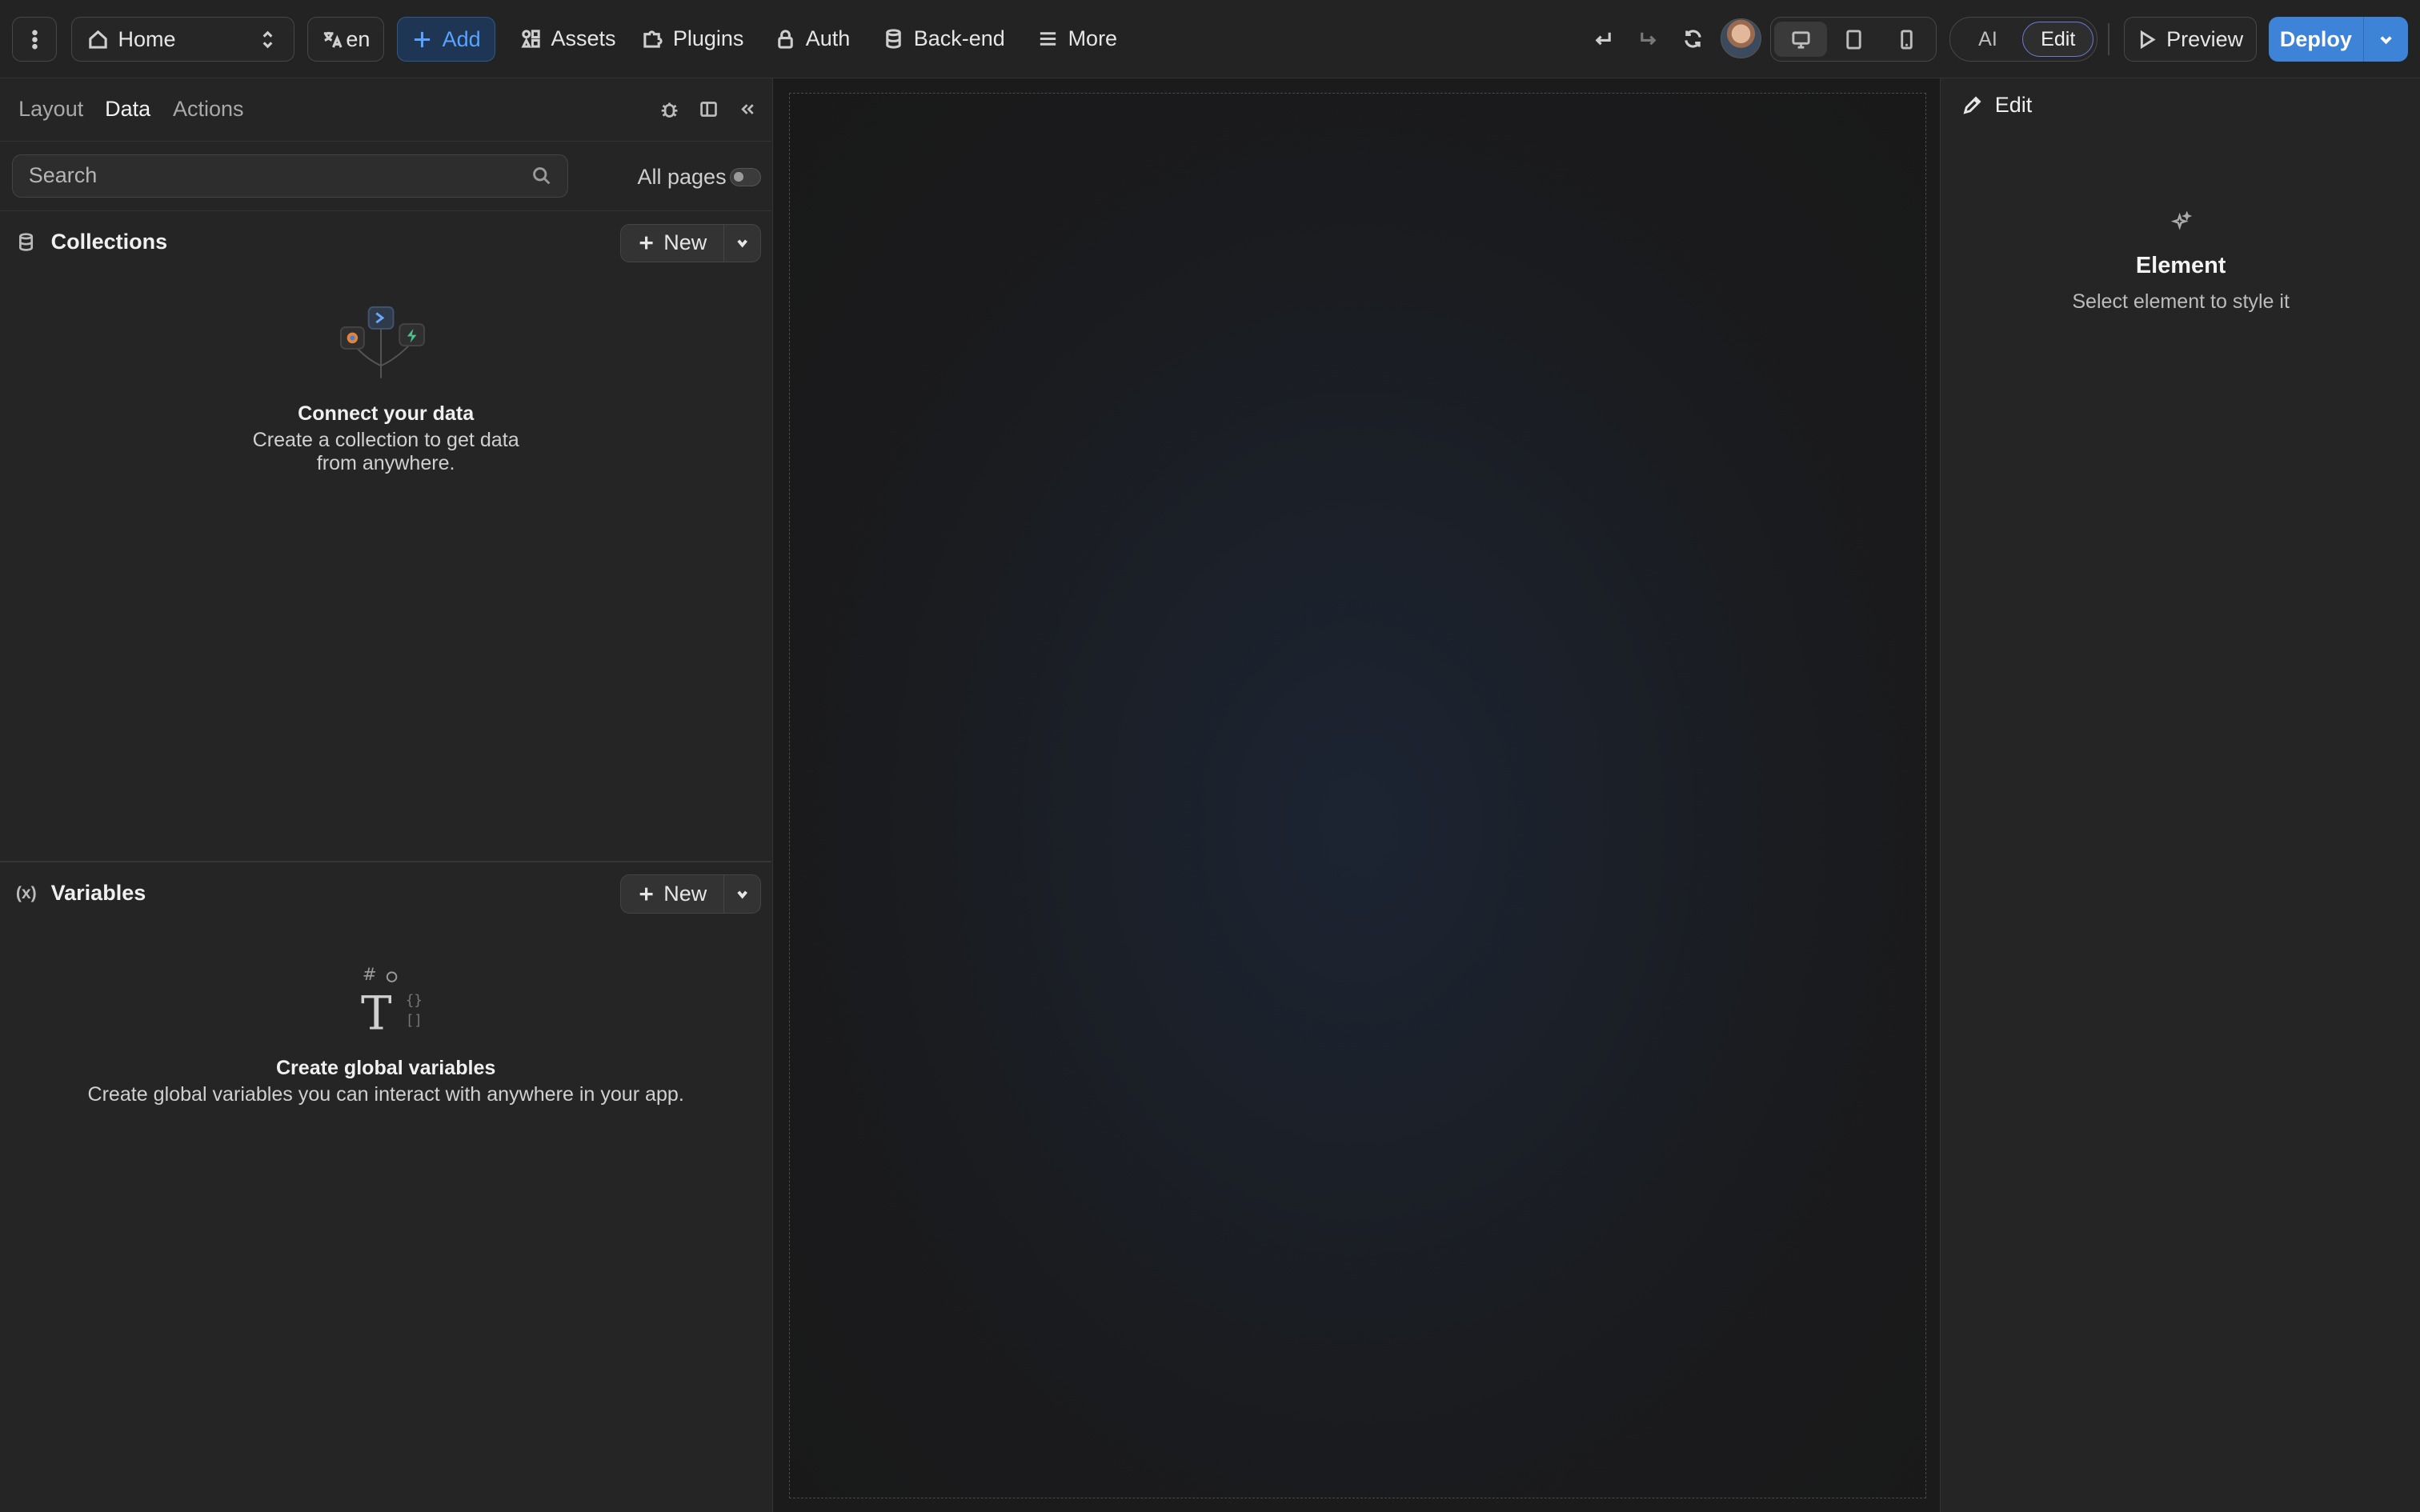 The width and height of the screenshot is (2420, 1512). What do you see at coordinates (147, 38) in the screenshot?
I see `page-select-label: Home` at bounding box center [147, 38].